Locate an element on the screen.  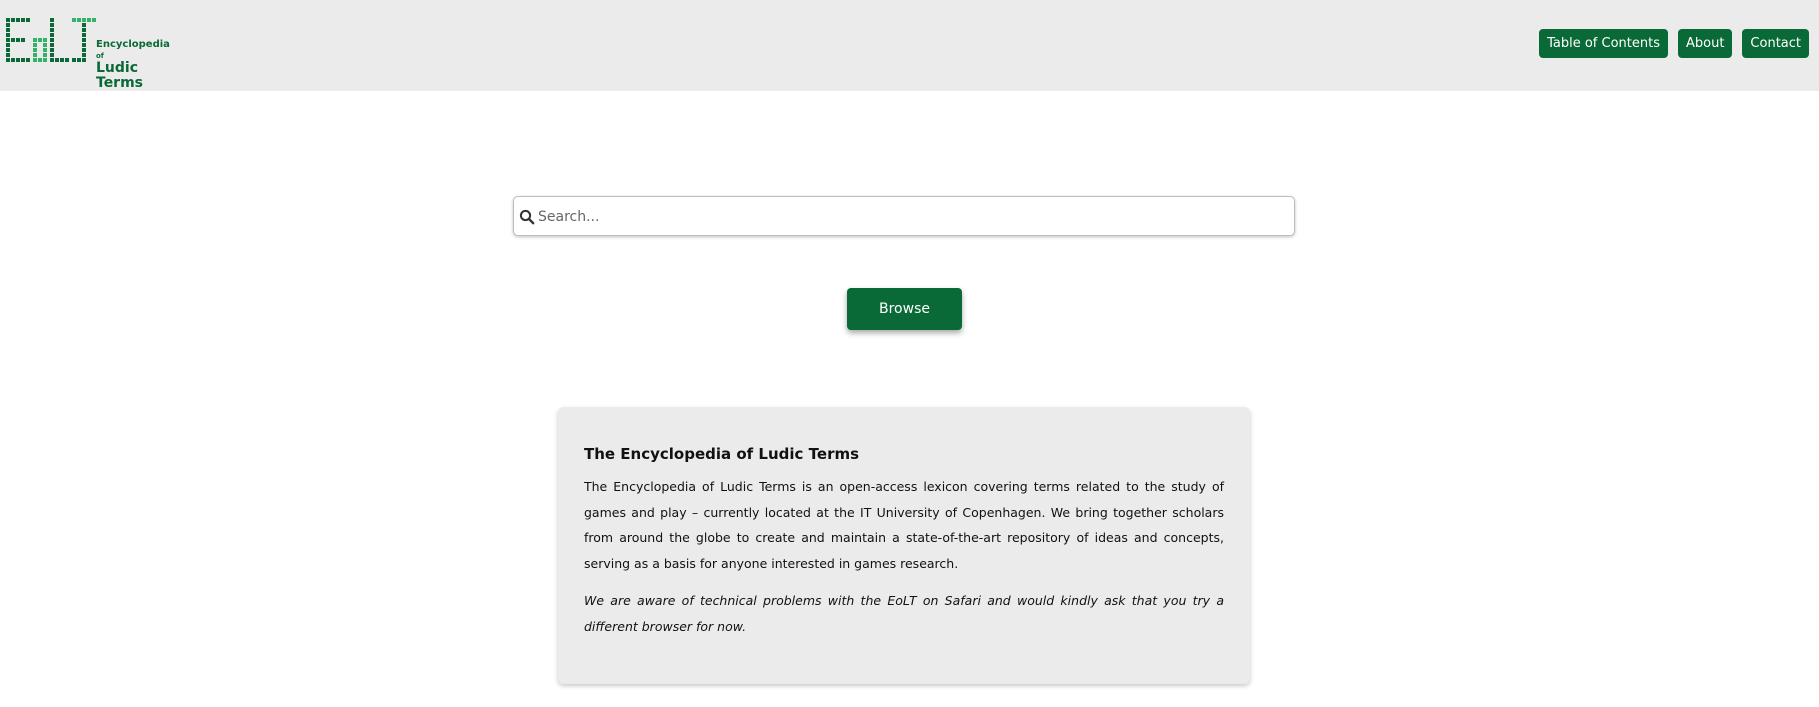
logo-wordmark: Encyclopedia of Ludic Terms is located at coordinates (136, 65).